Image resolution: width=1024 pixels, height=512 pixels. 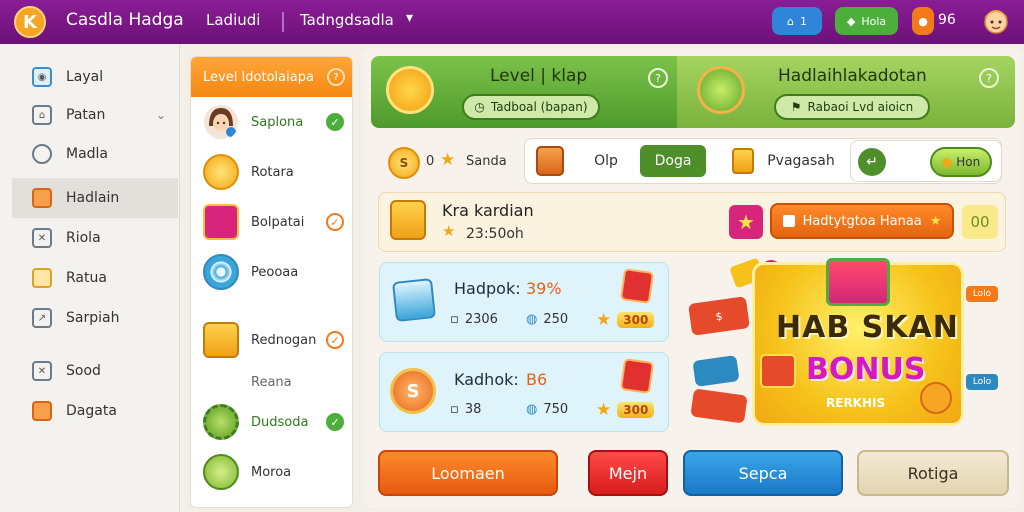 What do you see at coordinates (866, 21) in the screenshot?
I see `ticket-button: ◆ Hola` at bounding box center [866, 21].